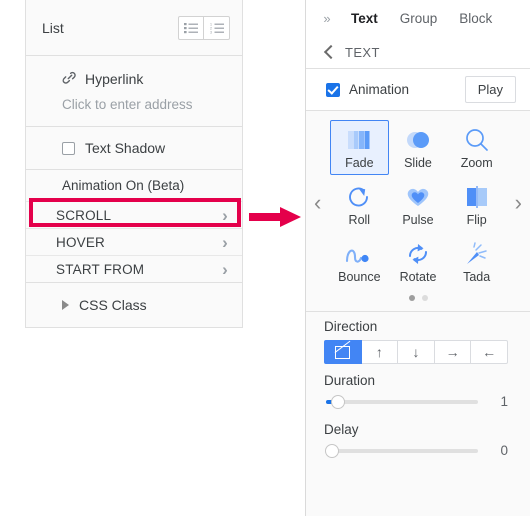  Describe the element at coordinates (359, 162) in the screenshot. I see `animation-option-label: Fade` at that location.